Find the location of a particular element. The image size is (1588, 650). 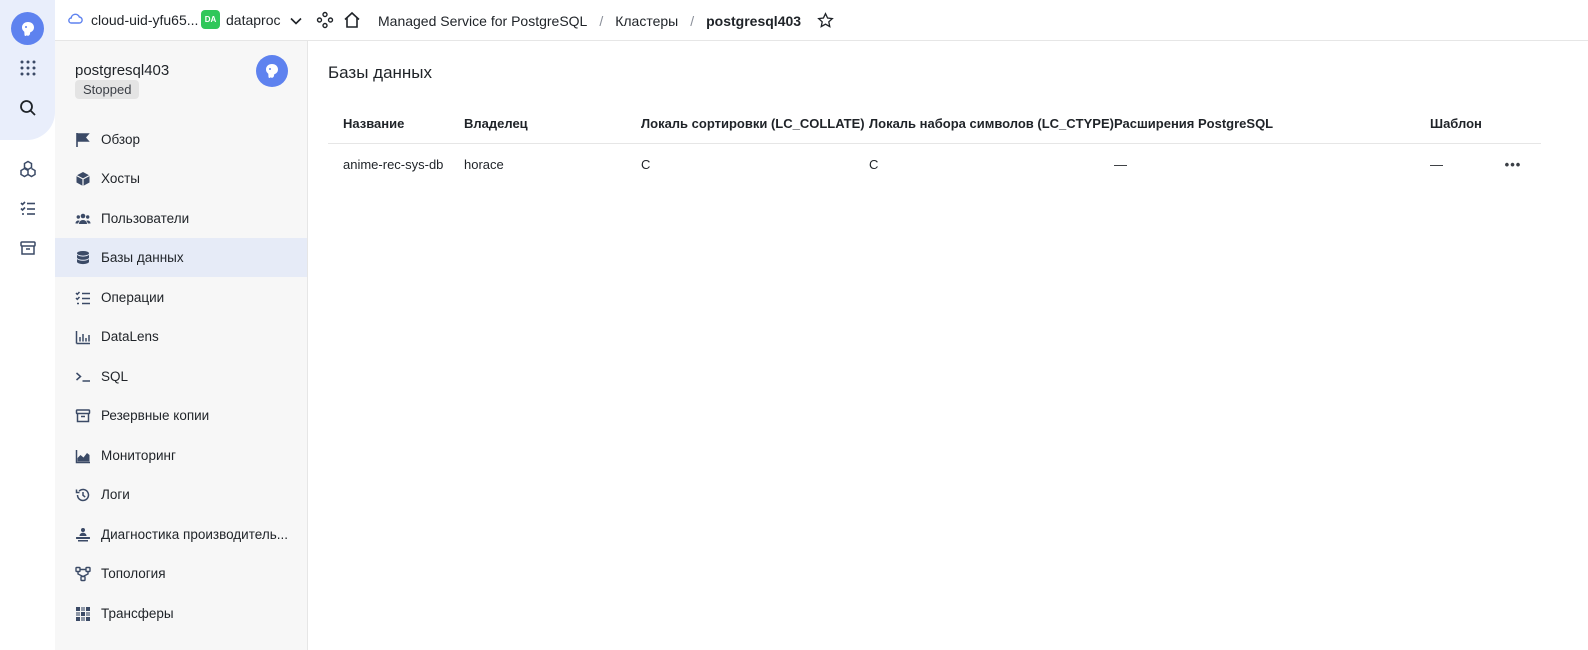

history-icon is located at coordinates (83, 495).